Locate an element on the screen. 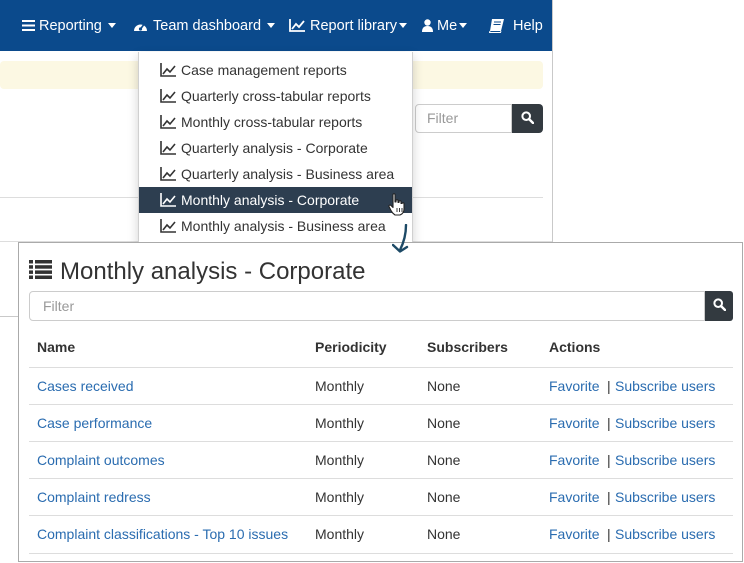  user-icon is located at coordinates (427, 25).